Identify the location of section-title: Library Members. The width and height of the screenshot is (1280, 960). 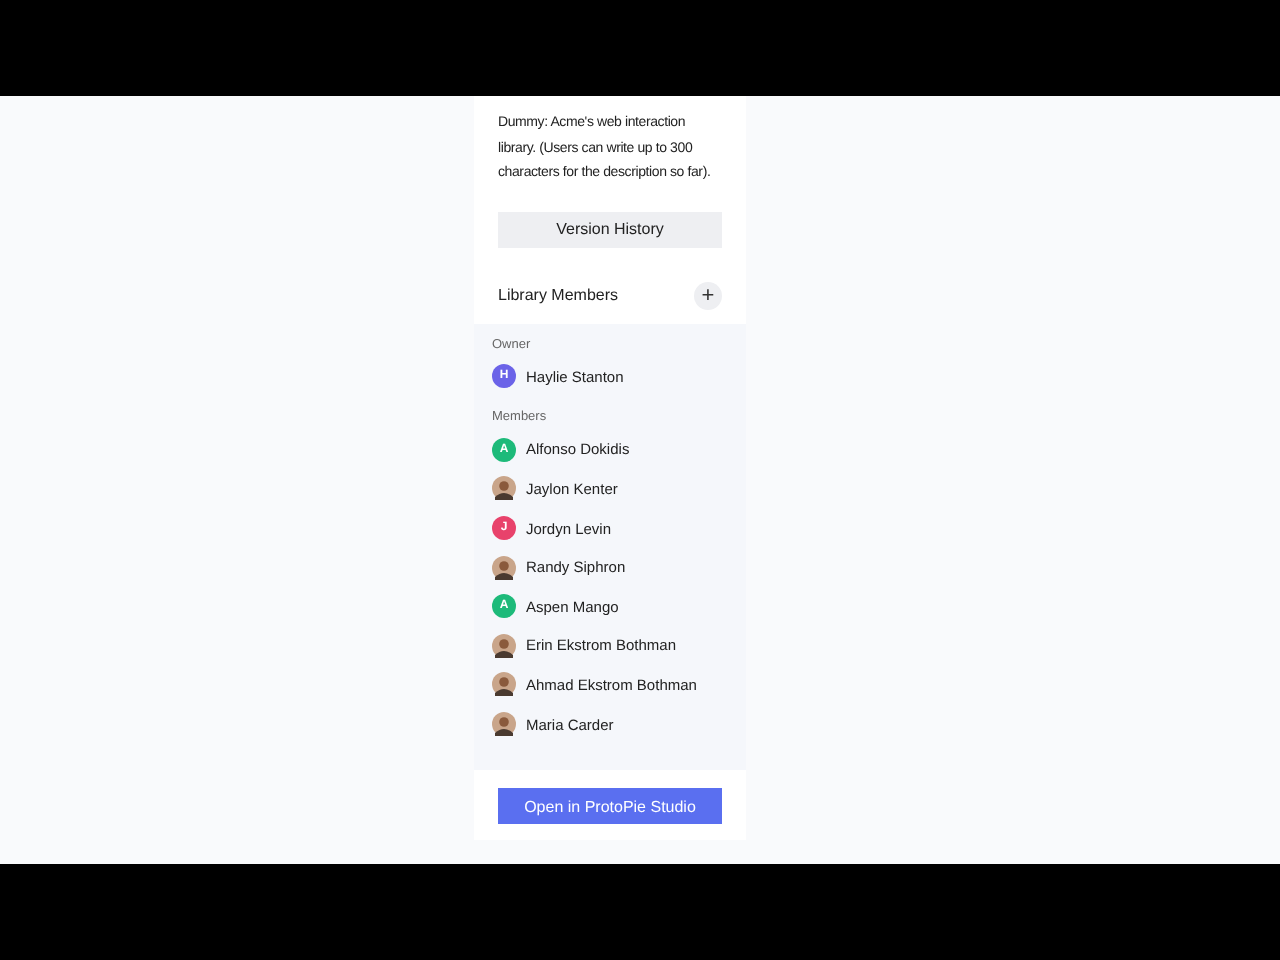
(558, 295).